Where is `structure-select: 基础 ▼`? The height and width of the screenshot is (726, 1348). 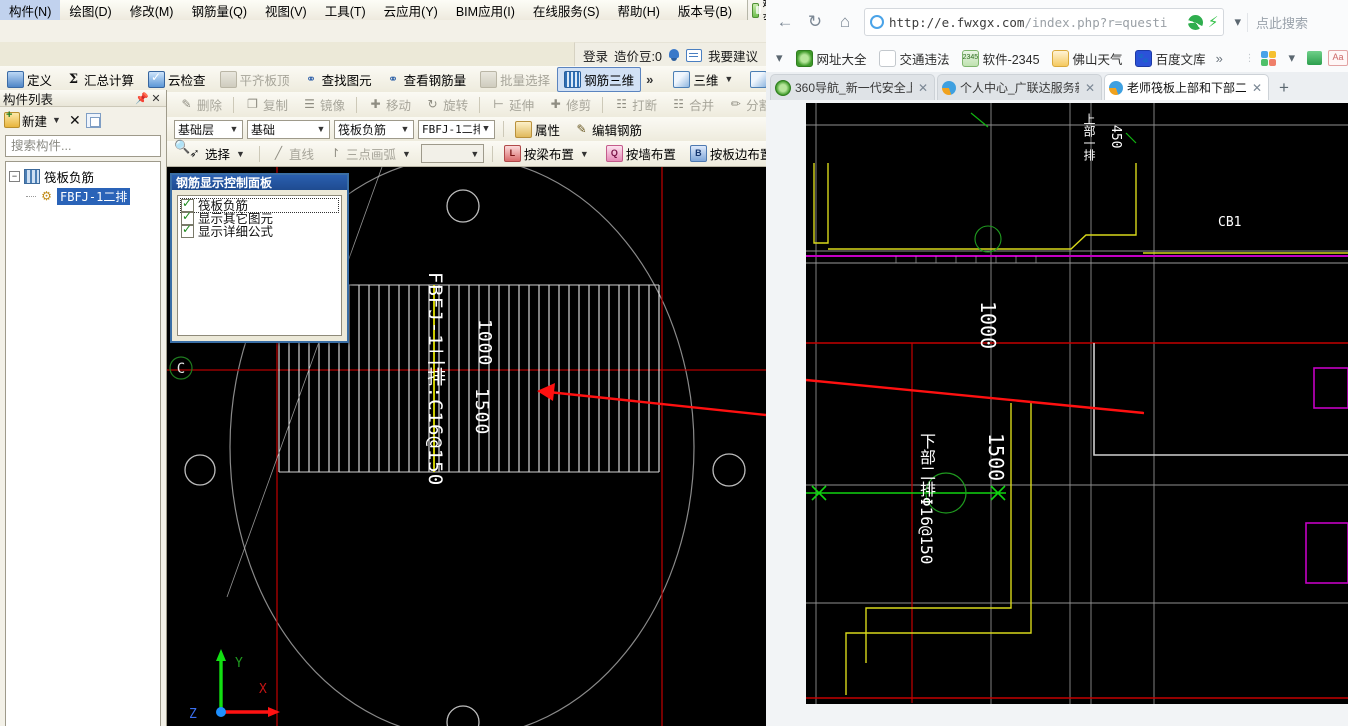
structure-select: 基础 ▼ is located at coordinates (288, 129).